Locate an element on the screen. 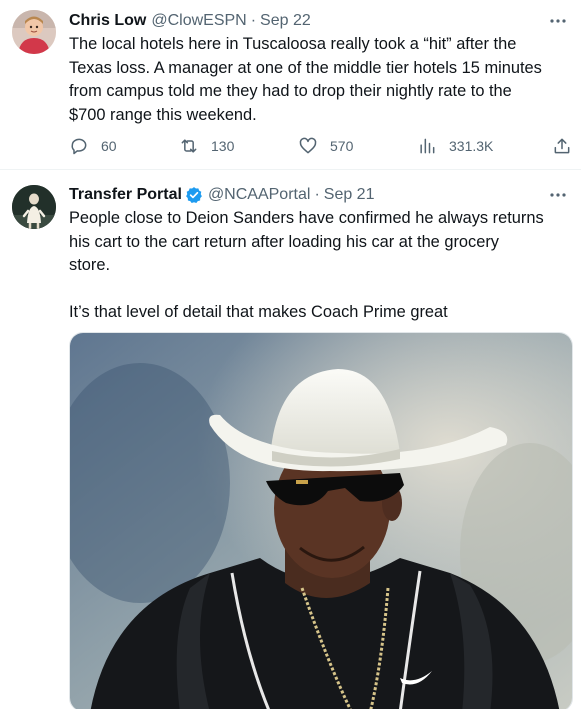 The width and height of the screenshot is (581, 709). tweet-header: Chris Low @ClowESPN · Sep 22 is located at coordinates (319, 21).